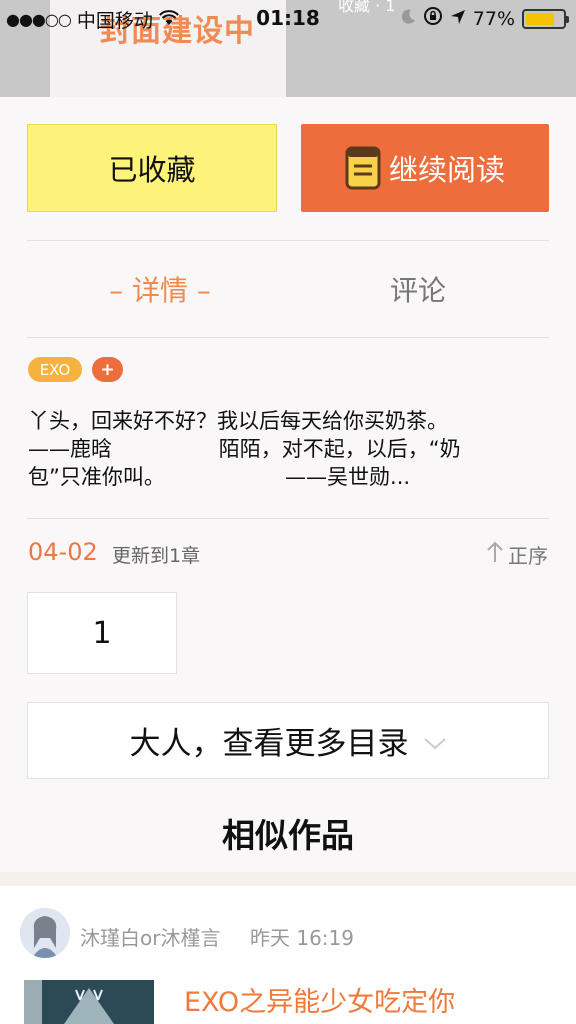 The height and width of the screenshot is (1024, 576). Describe the element at coordinates (152, 168) in the screenshot. I see `collected-button: 已收藏` at that location.